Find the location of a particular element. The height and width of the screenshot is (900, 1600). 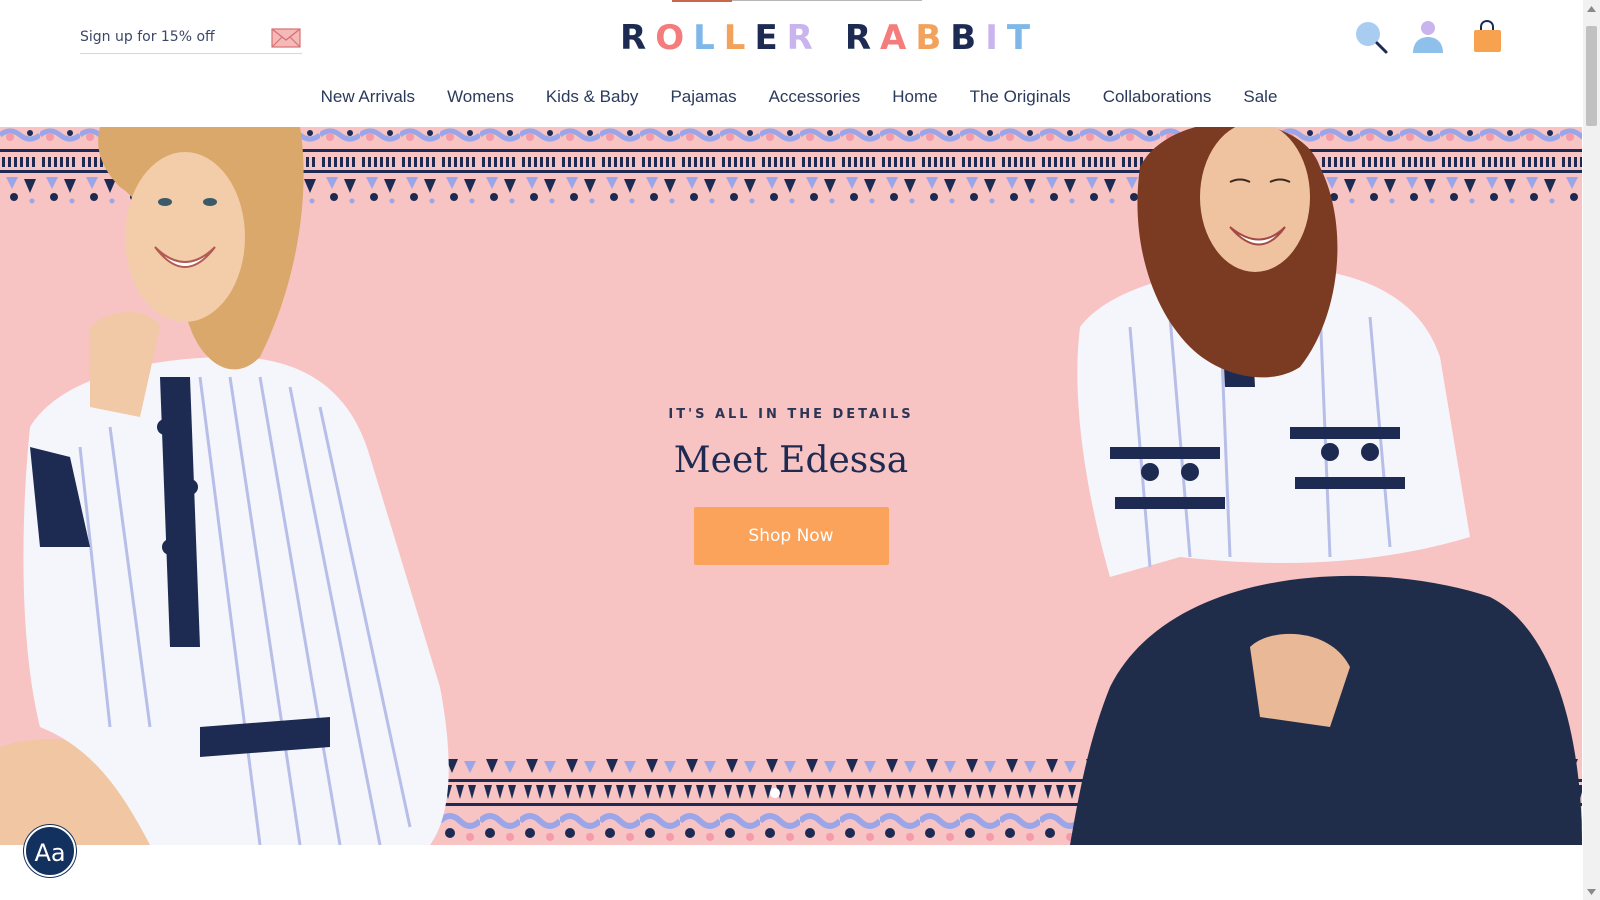

logo-letter: E is located at coordinates (766, 38).